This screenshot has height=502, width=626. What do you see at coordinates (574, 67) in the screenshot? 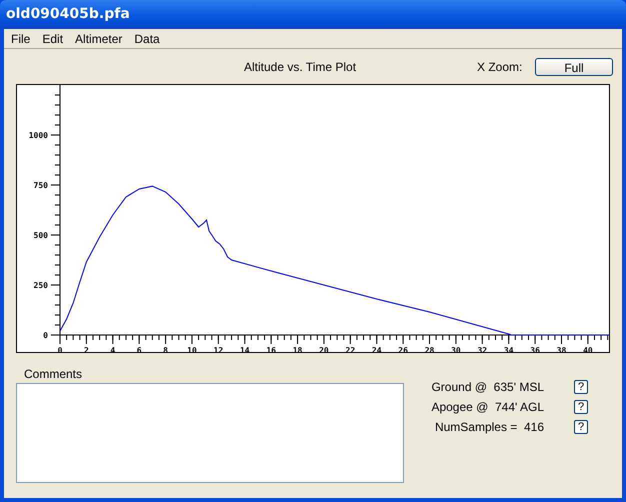
I see `zoom-button: Full` at bounding box center [574, 67].